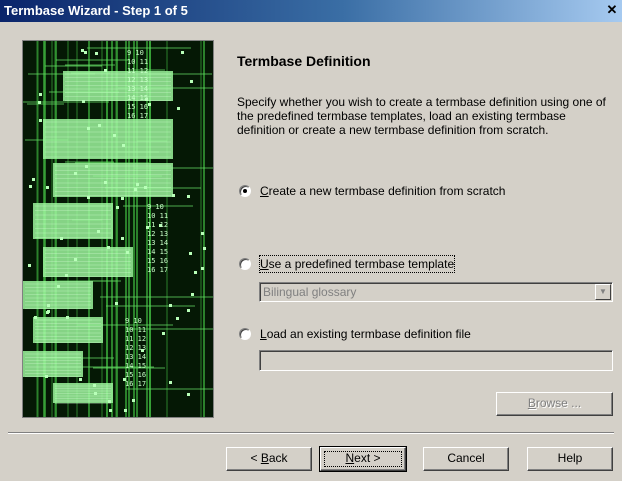  What do you see at coordinates (570, 459) in the screenshot?
I see `help-button: Help` at bounding box center [570, 459].